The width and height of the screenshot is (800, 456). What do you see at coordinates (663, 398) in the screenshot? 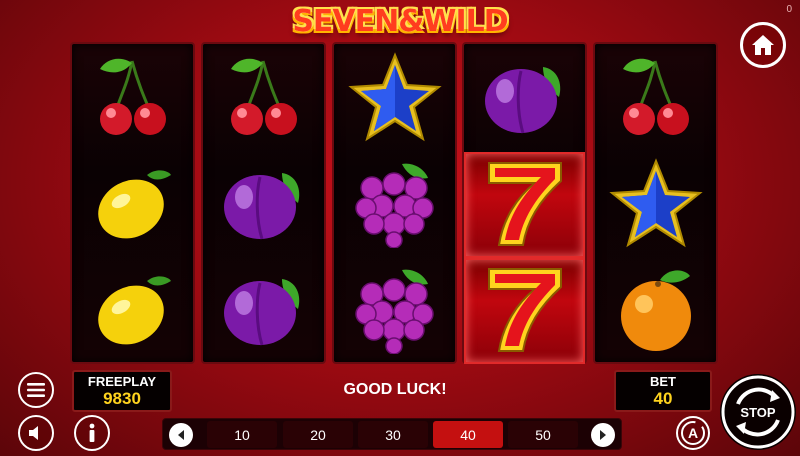
I see `bet-value: 40` at bounding box center [663, 398].